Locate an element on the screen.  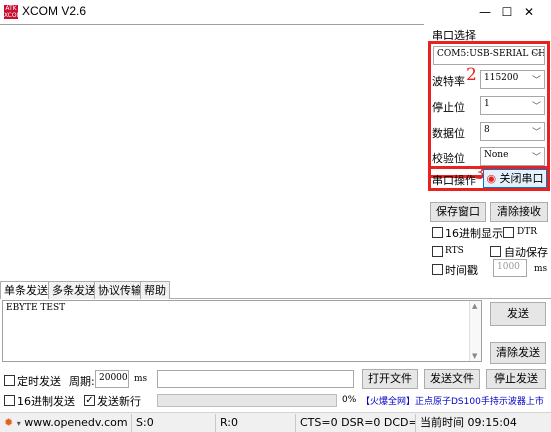
close-port-button: ◉ 关闭串口 is located at coordinates (515, 178).